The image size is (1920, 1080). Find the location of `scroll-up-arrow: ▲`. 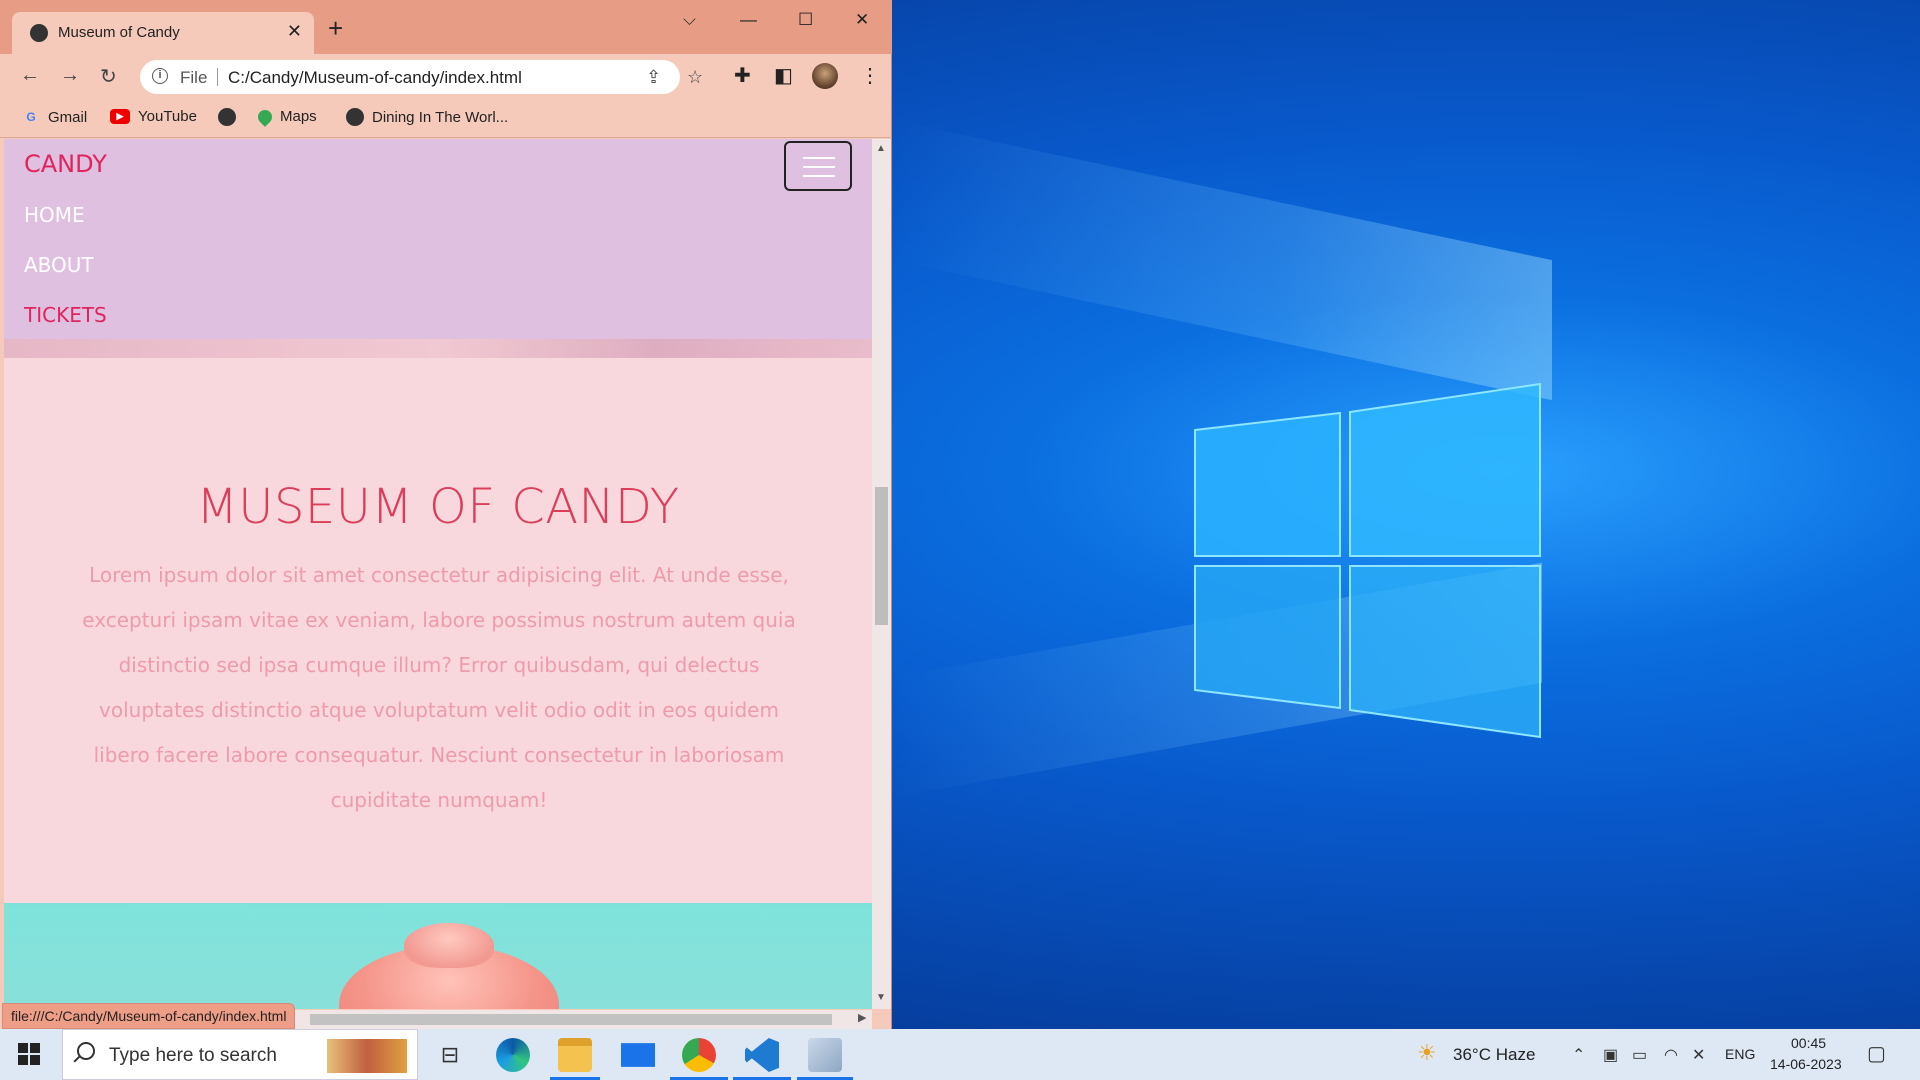

scroll-up-arrow: ▲ is located at coordinates (881, 148).